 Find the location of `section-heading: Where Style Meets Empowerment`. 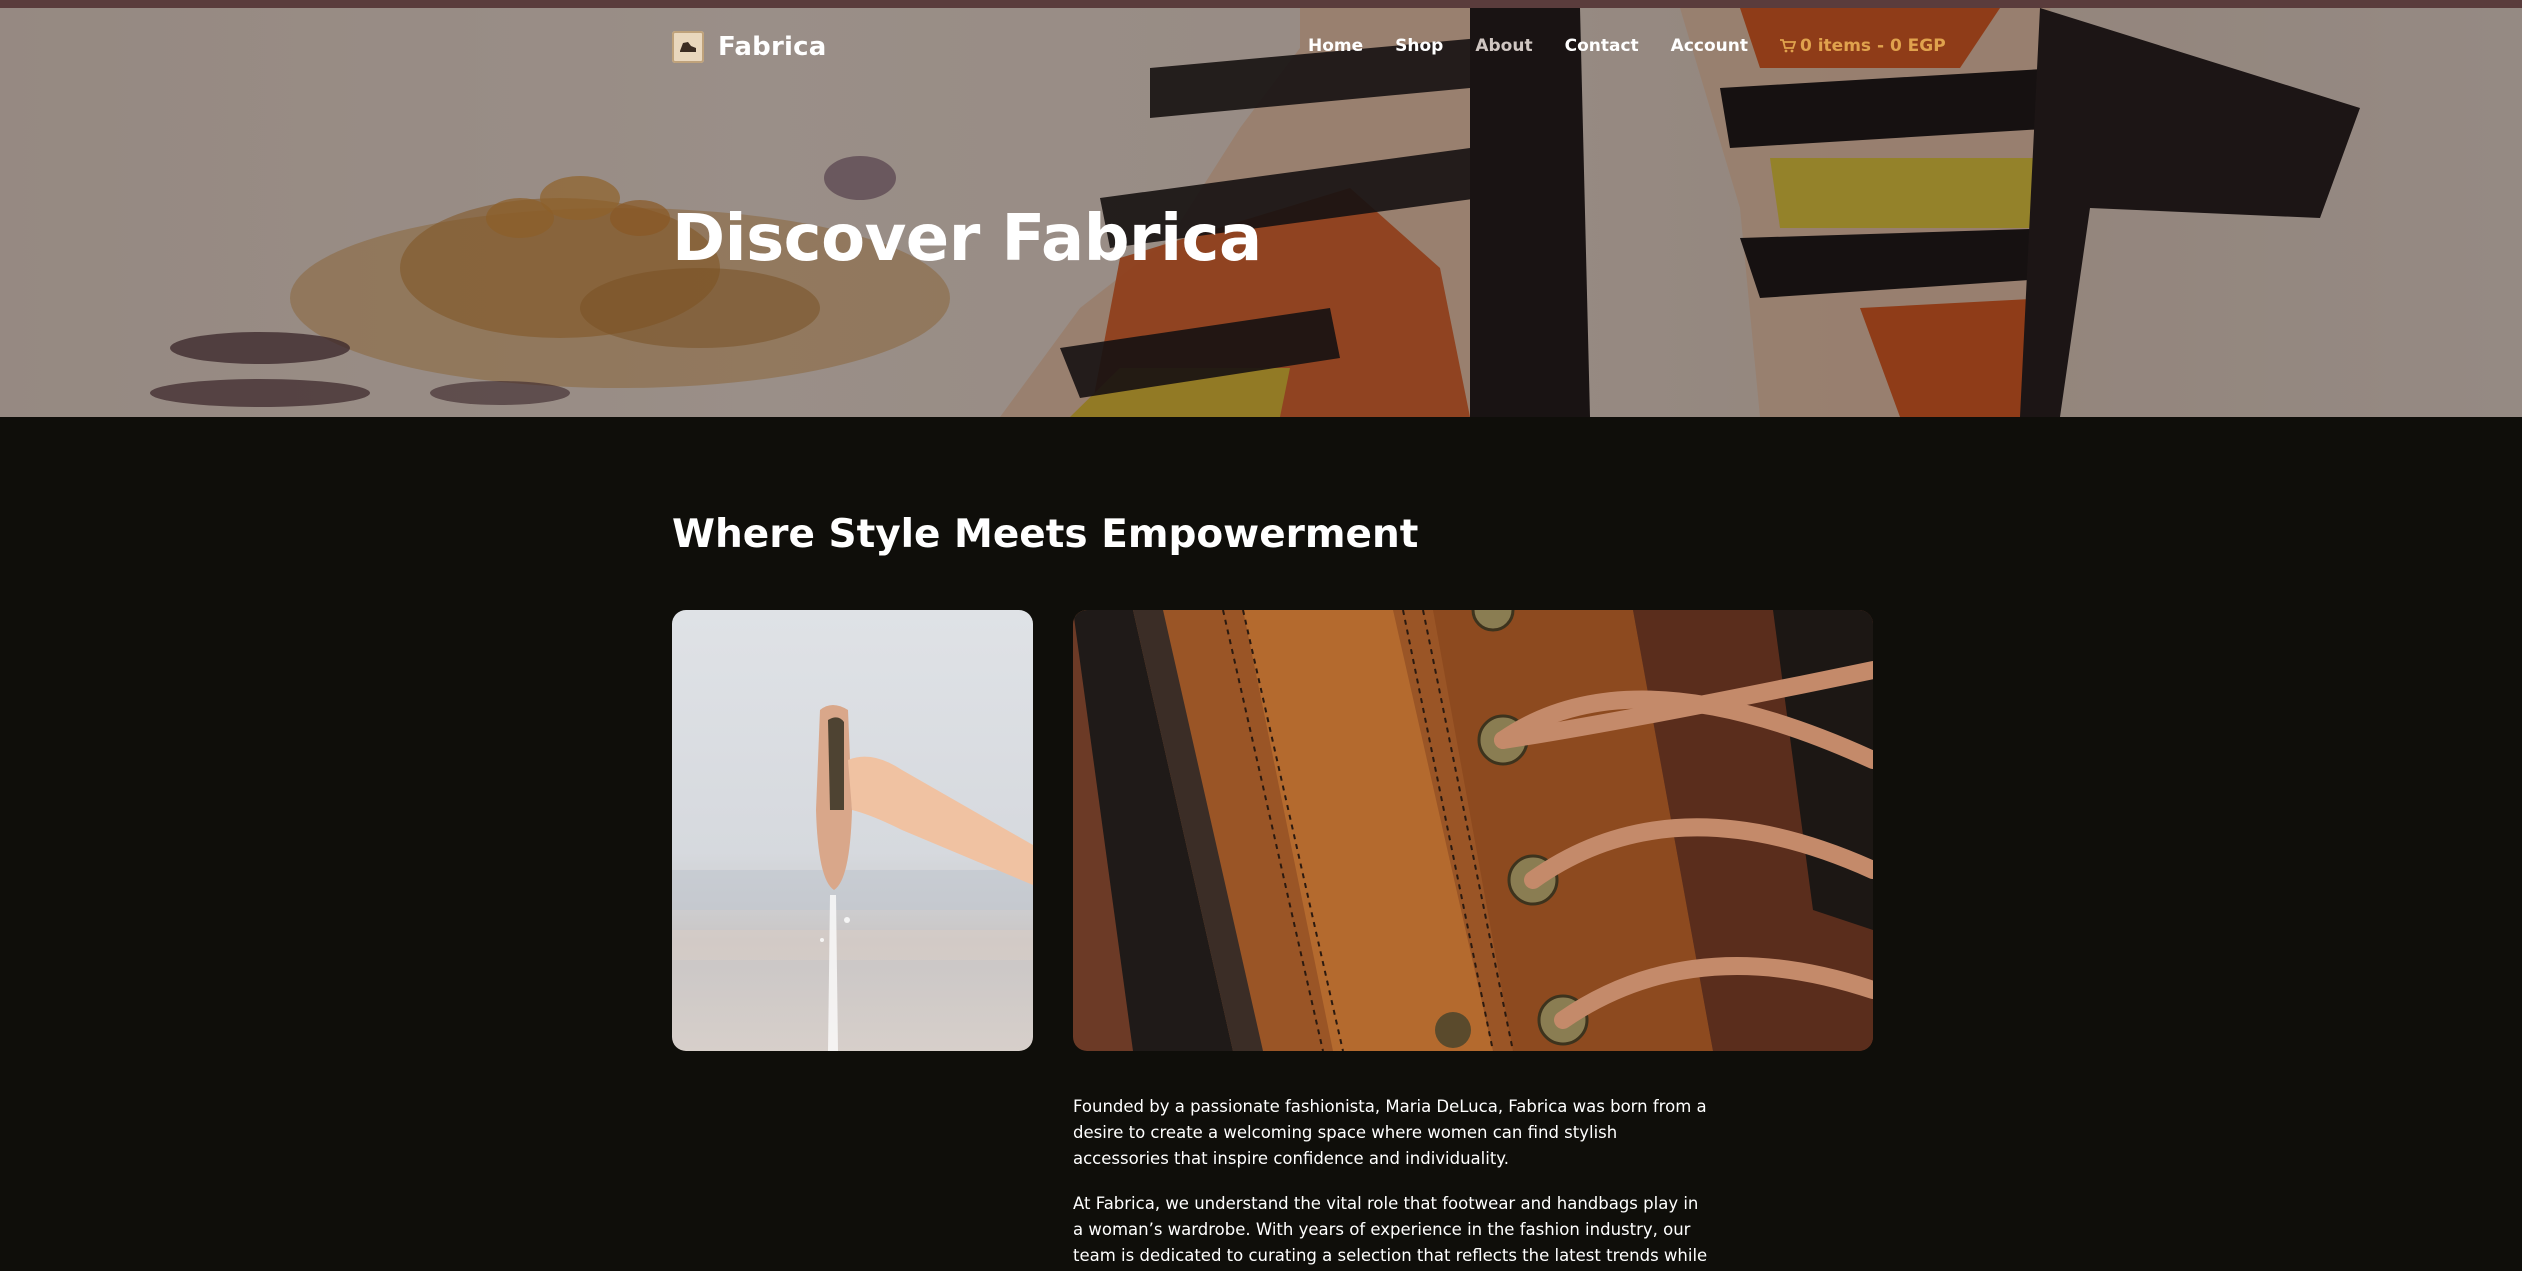

section-heading: Where Style Meets Empowerment is located at coordinates (1045, 534).